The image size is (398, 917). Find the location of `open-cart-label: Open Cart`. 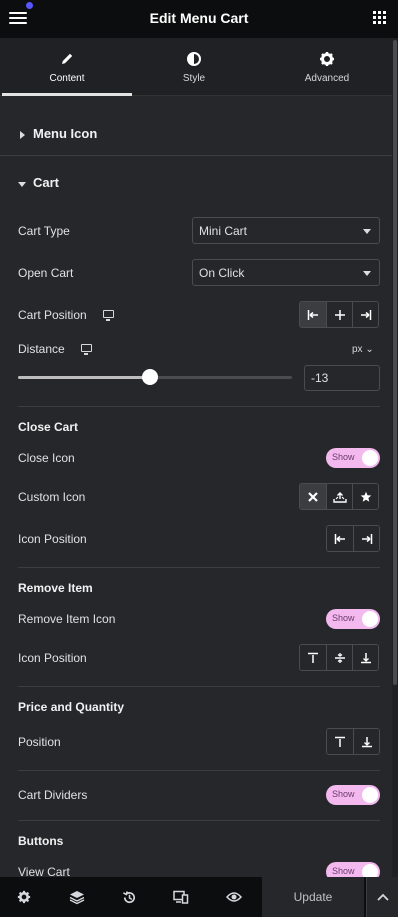

open-cart-label: Open Cart is located at coordinates (46, 273).